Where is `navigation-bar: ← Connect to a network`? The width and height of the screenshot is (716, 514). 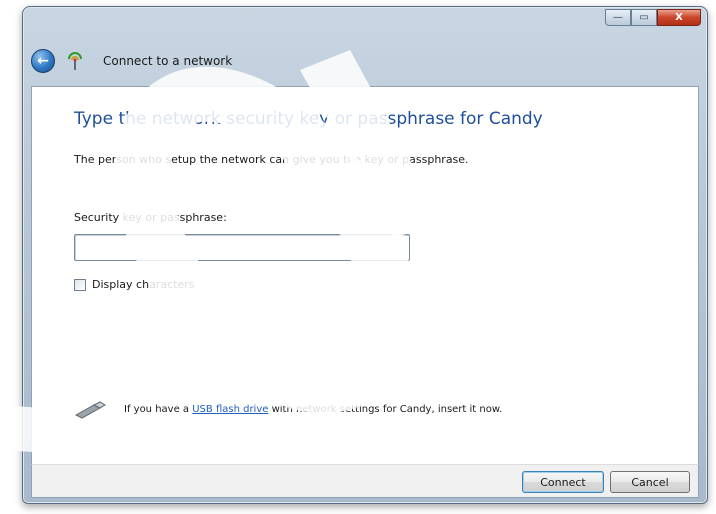 navigation-bar: ← Connect to a network is located at coordinates (131, 61).